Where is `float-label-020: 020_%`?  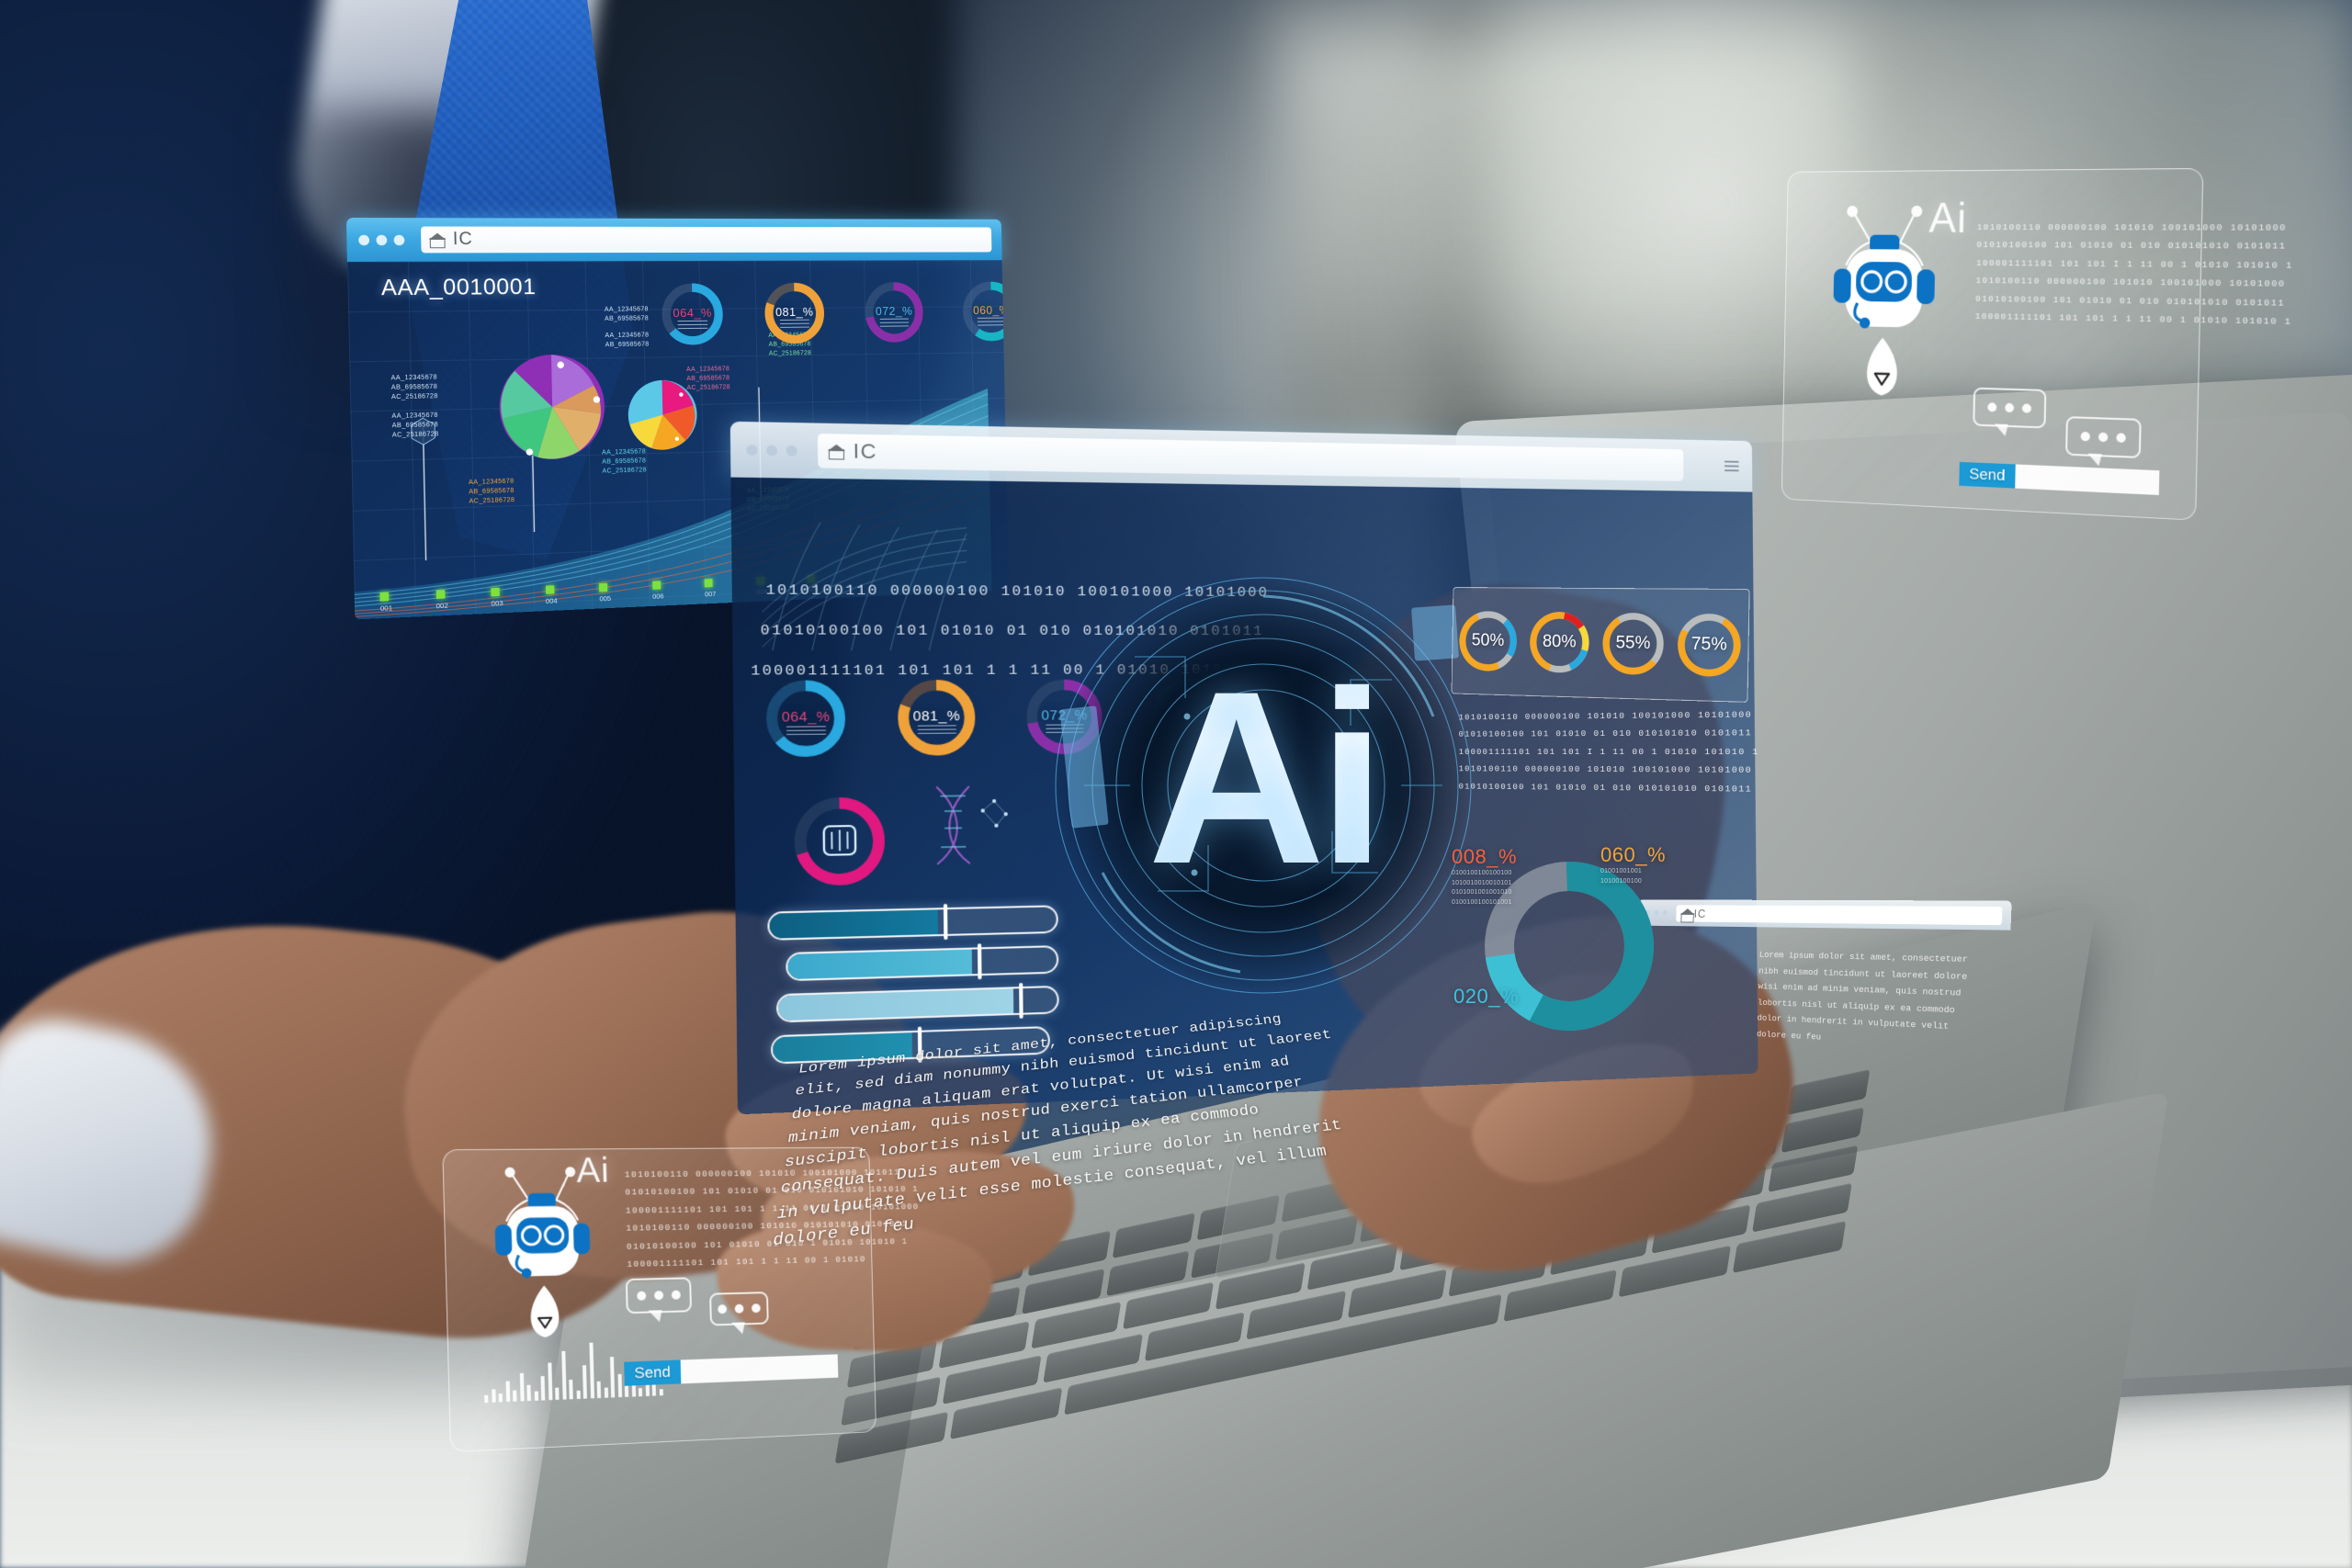
float-label-020: 020_% is located at coordinates (1486, 997).